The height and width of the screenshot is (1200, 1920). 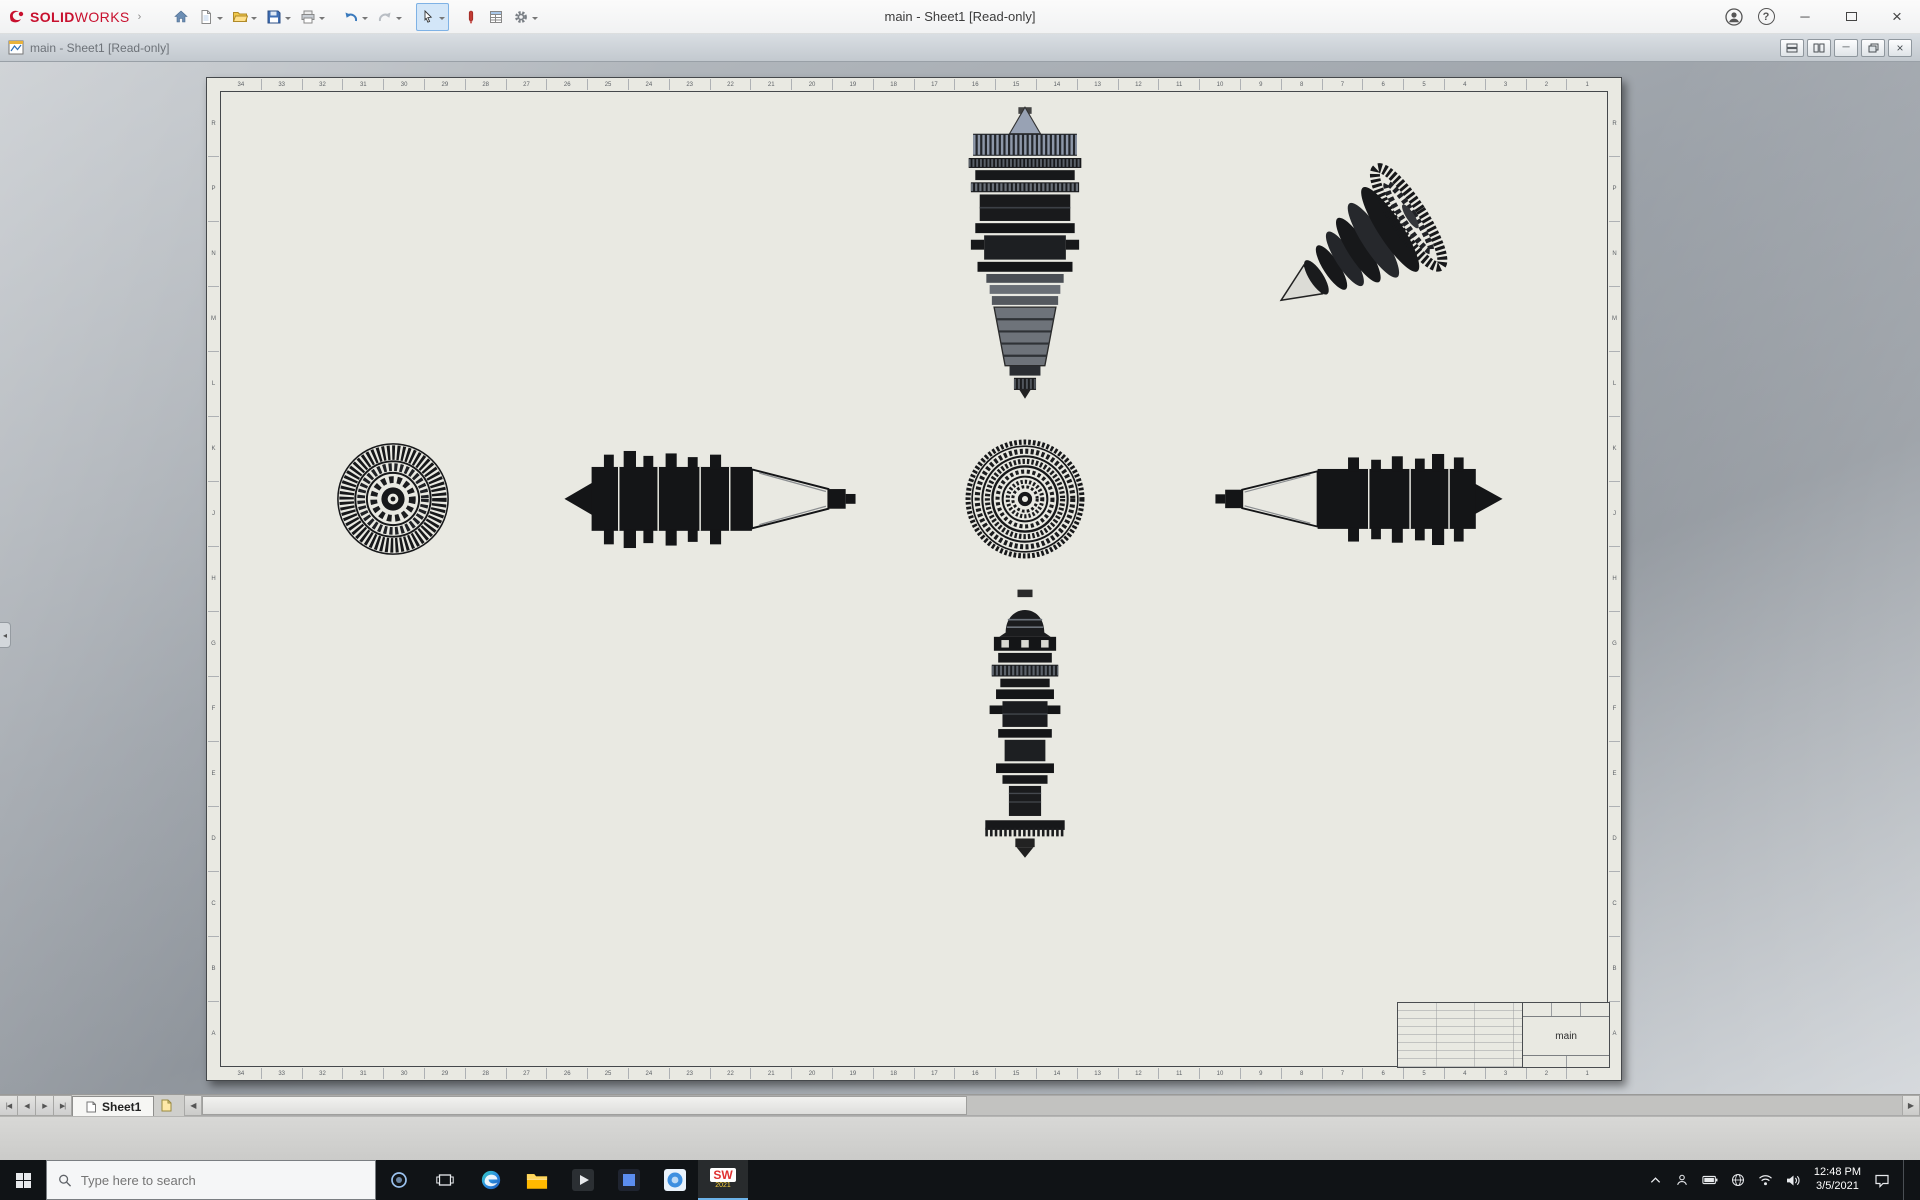 What do you see at coordinates (1614, 383) in the screenshot?
I see `zone-label: L` at bounding box center [1614, 383].